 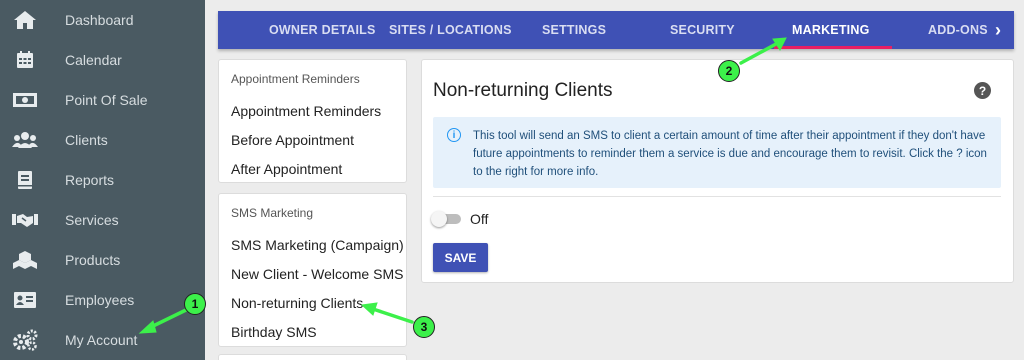 I want to click on chevron-right-icon: ›, so click(x=998, y=29).